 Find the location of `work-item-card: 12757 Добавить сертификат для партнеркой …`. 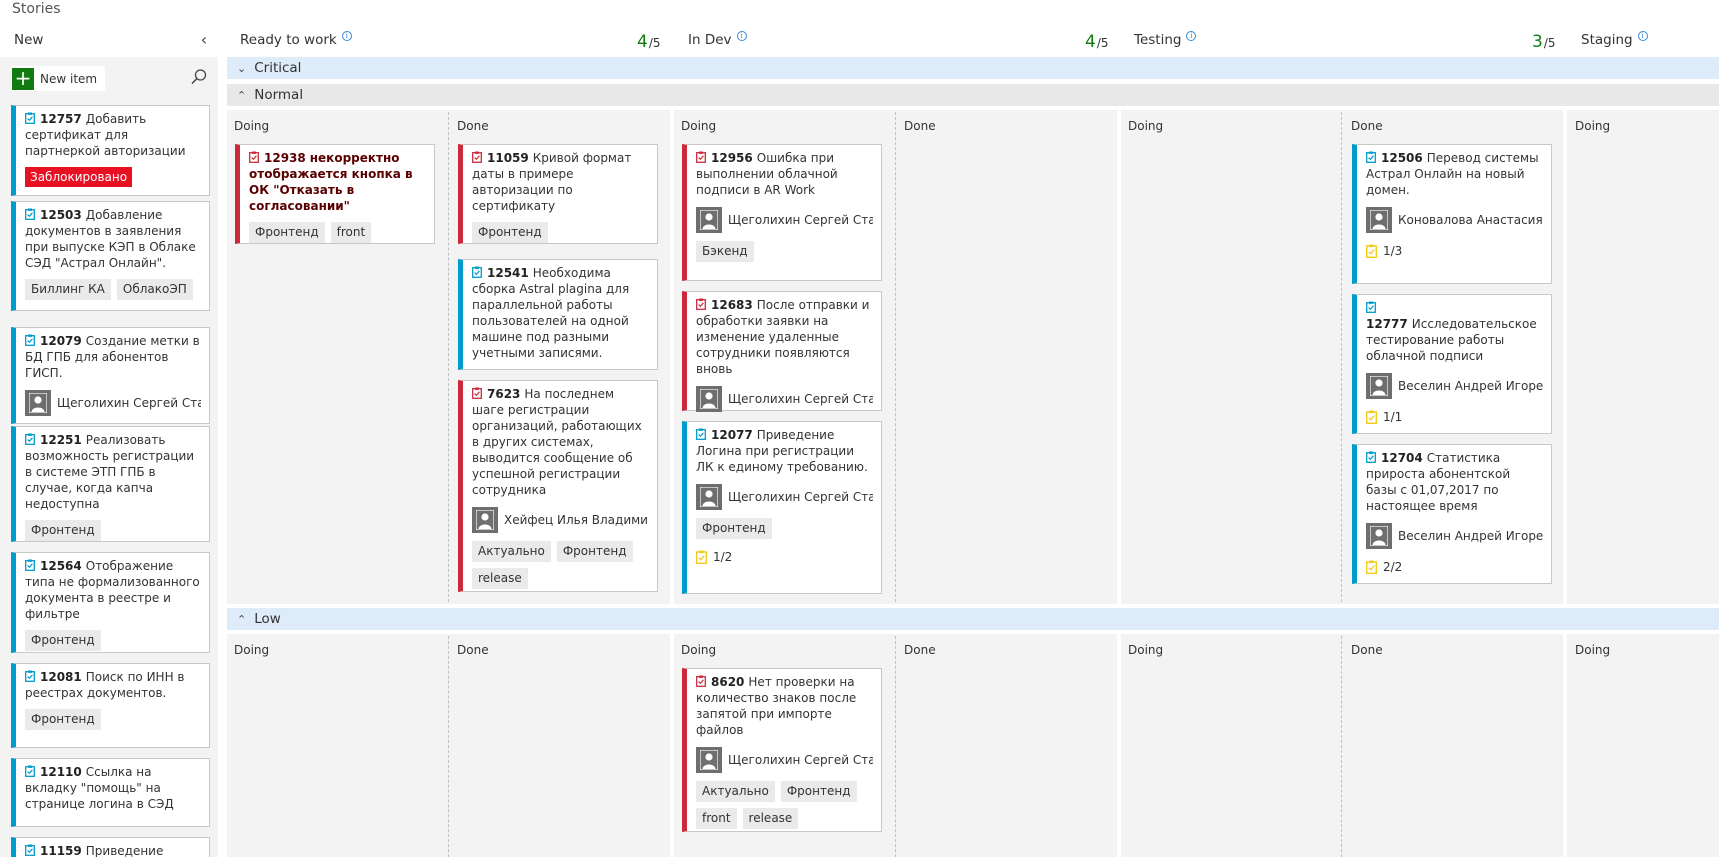

work-item-card: 12757 Добавить сертификат для партнеркой … is located at coordinates (110, 150).